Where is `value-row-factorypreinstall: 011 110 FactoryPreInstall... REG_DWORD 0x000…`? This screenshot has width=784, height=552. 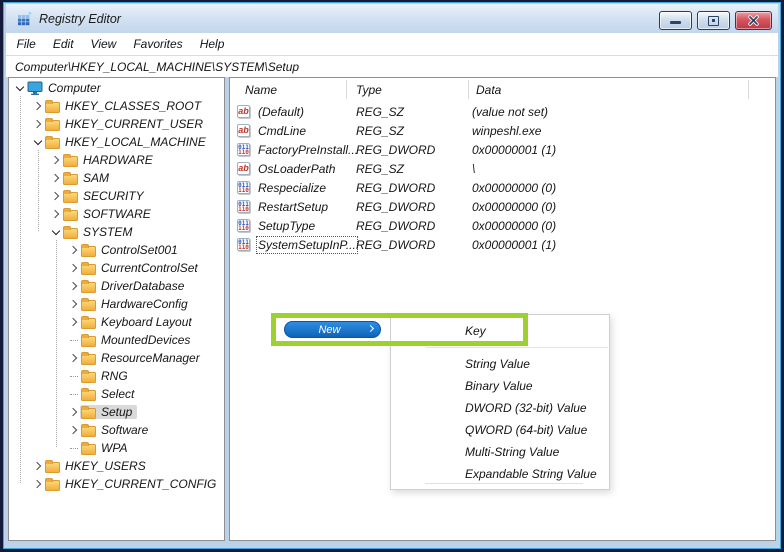
value-row-factorypreinstall: 011 110 FactoryPreInstall... REG_DWORD 0x000… is located at coordinates (502, 149).